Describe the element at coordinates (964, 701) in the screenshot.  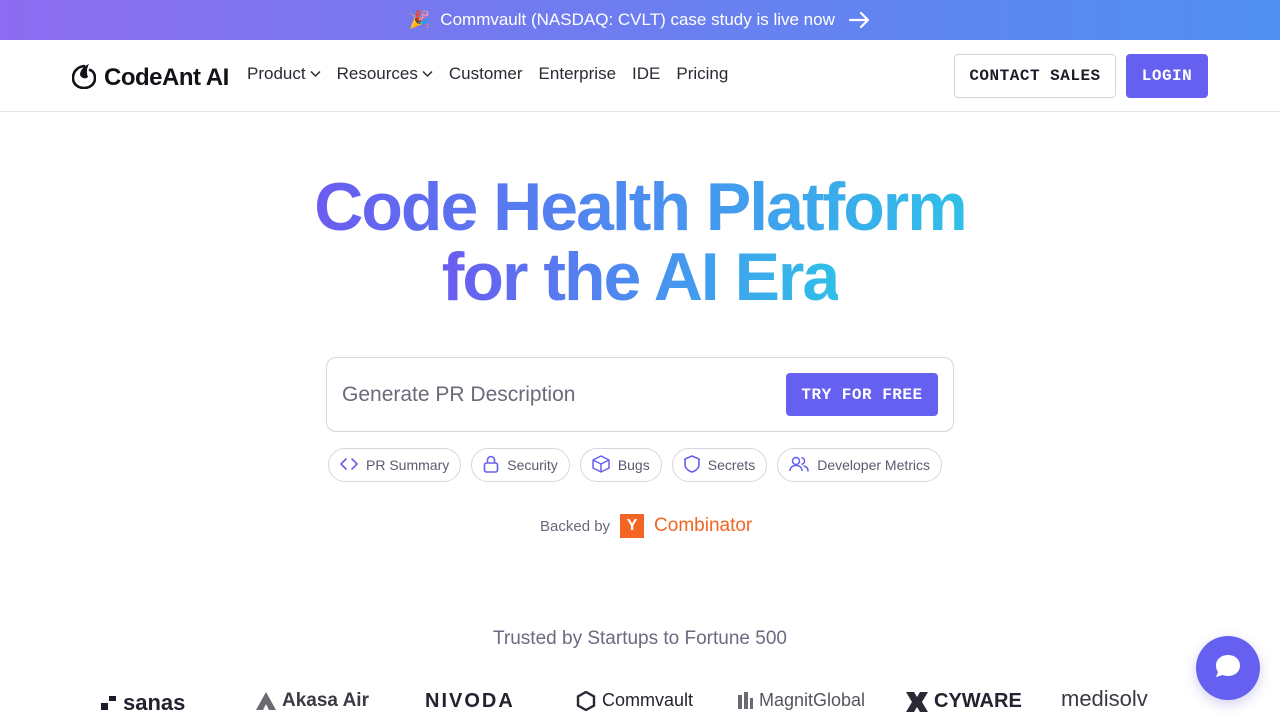
I see `cyware-logo: CYWARE` at that location.